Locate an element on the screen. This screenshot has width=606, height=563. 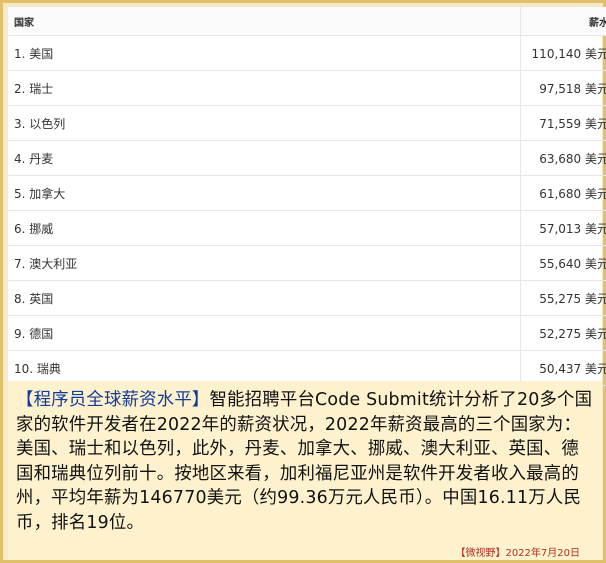
salary-cell: 61,680 美元 is located at coordinates (563, 193).